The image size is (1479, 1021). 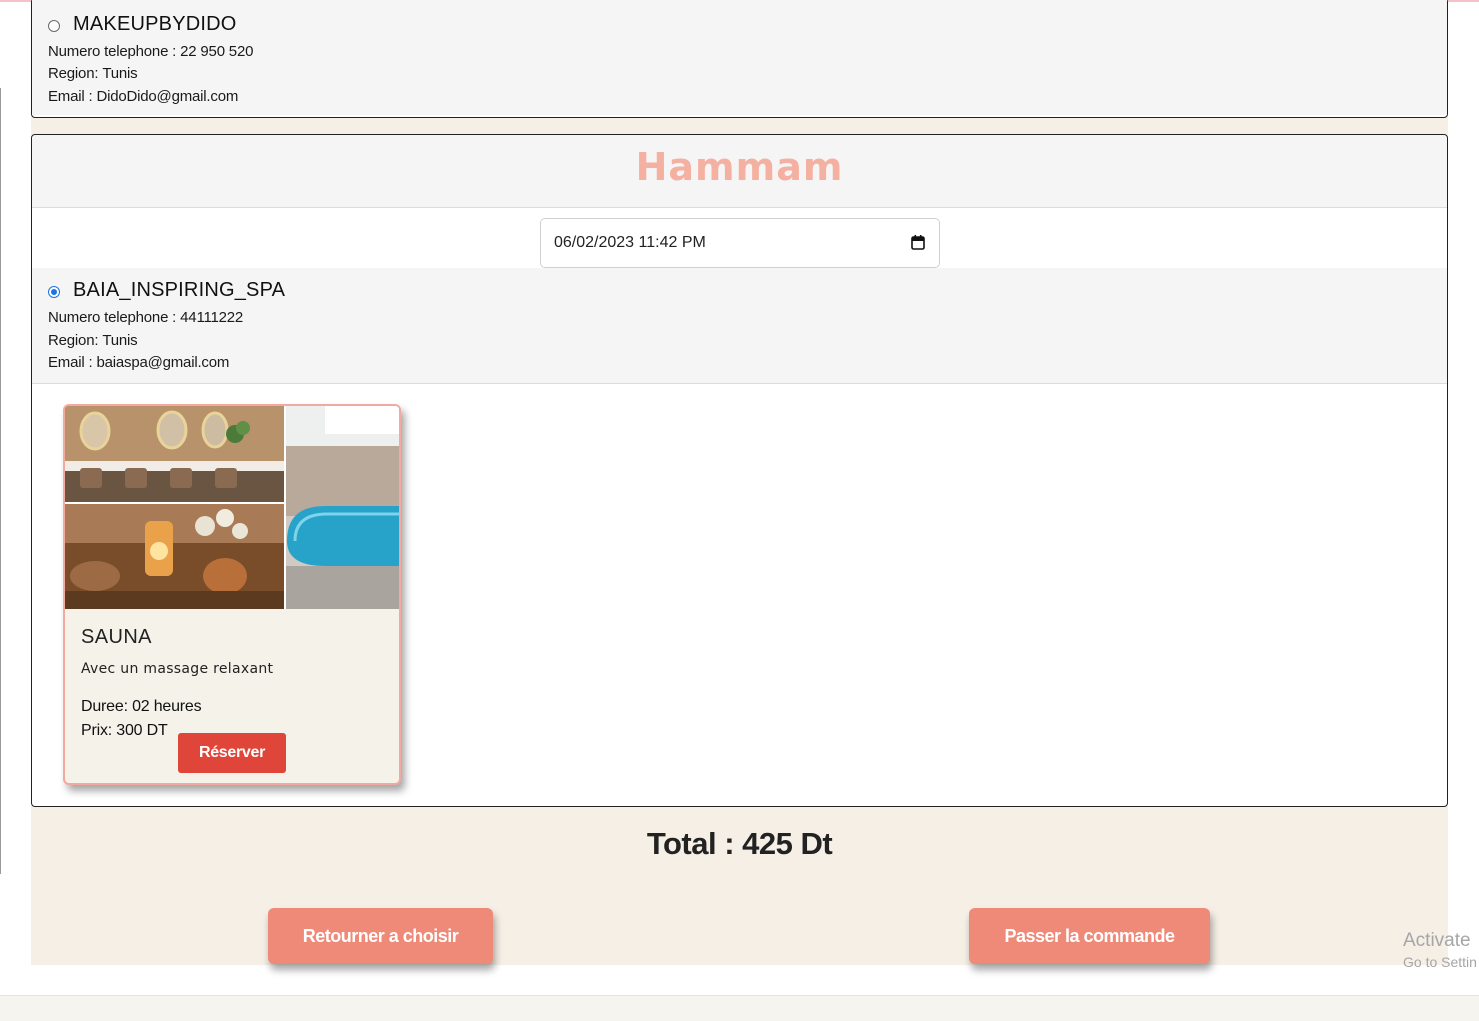 What do you see at coordinates (1440, 962) in the screenshot?
I see `watermark-subtitle: Go to Settin` at bounding box center [1440, 962].